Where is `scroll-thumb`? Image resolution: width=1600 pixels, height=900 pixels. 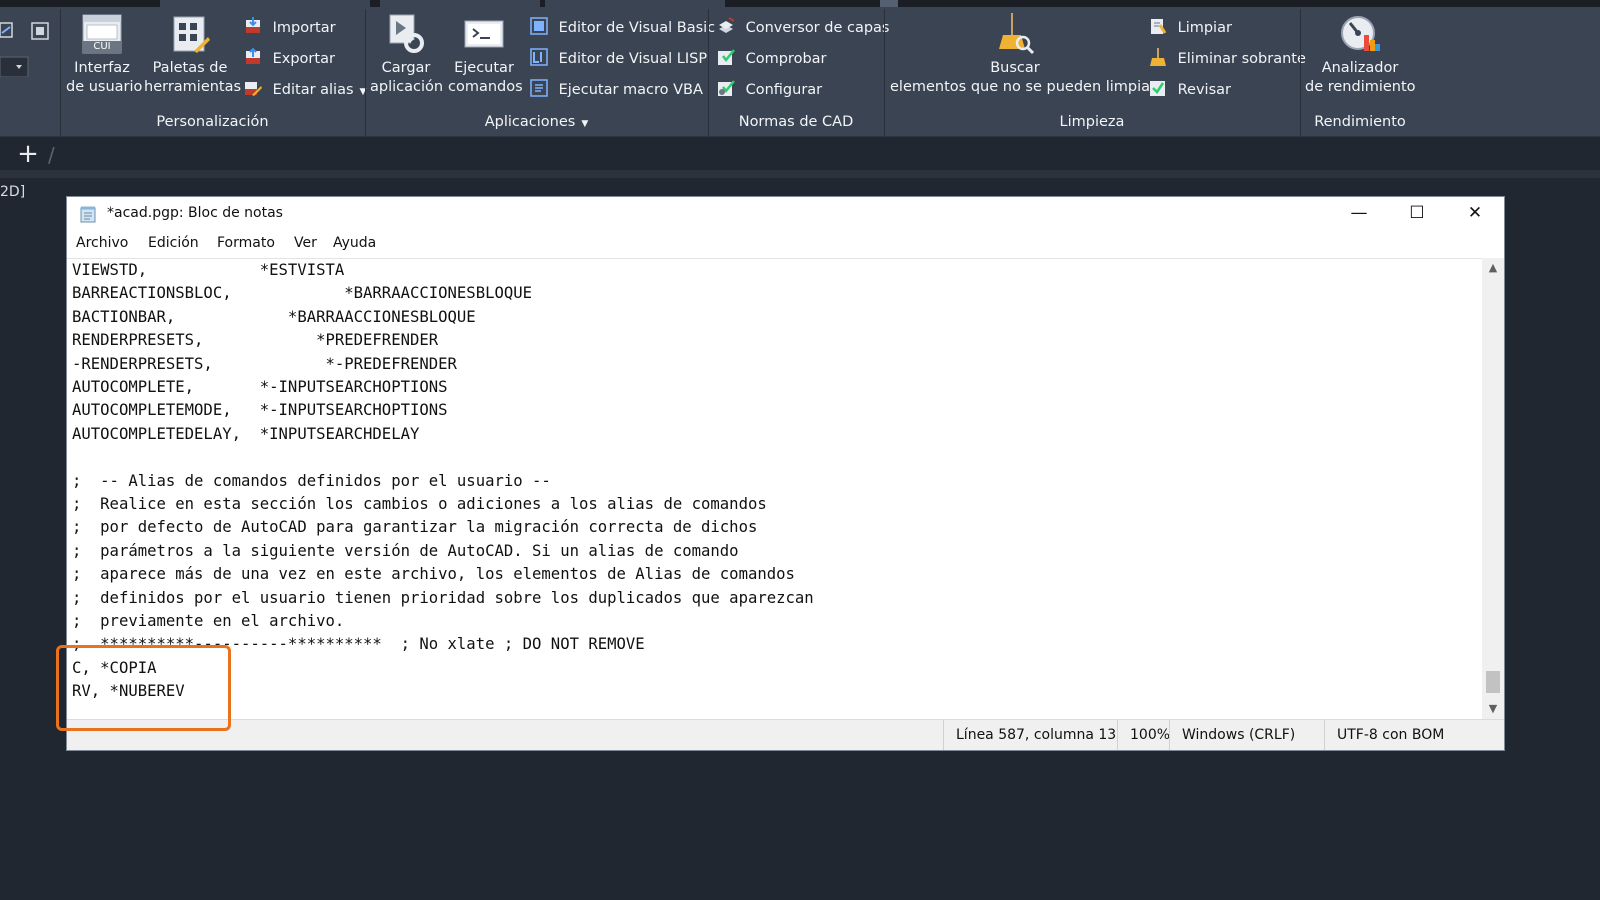
scroll-thumb is located at coordinates (1493, 682).